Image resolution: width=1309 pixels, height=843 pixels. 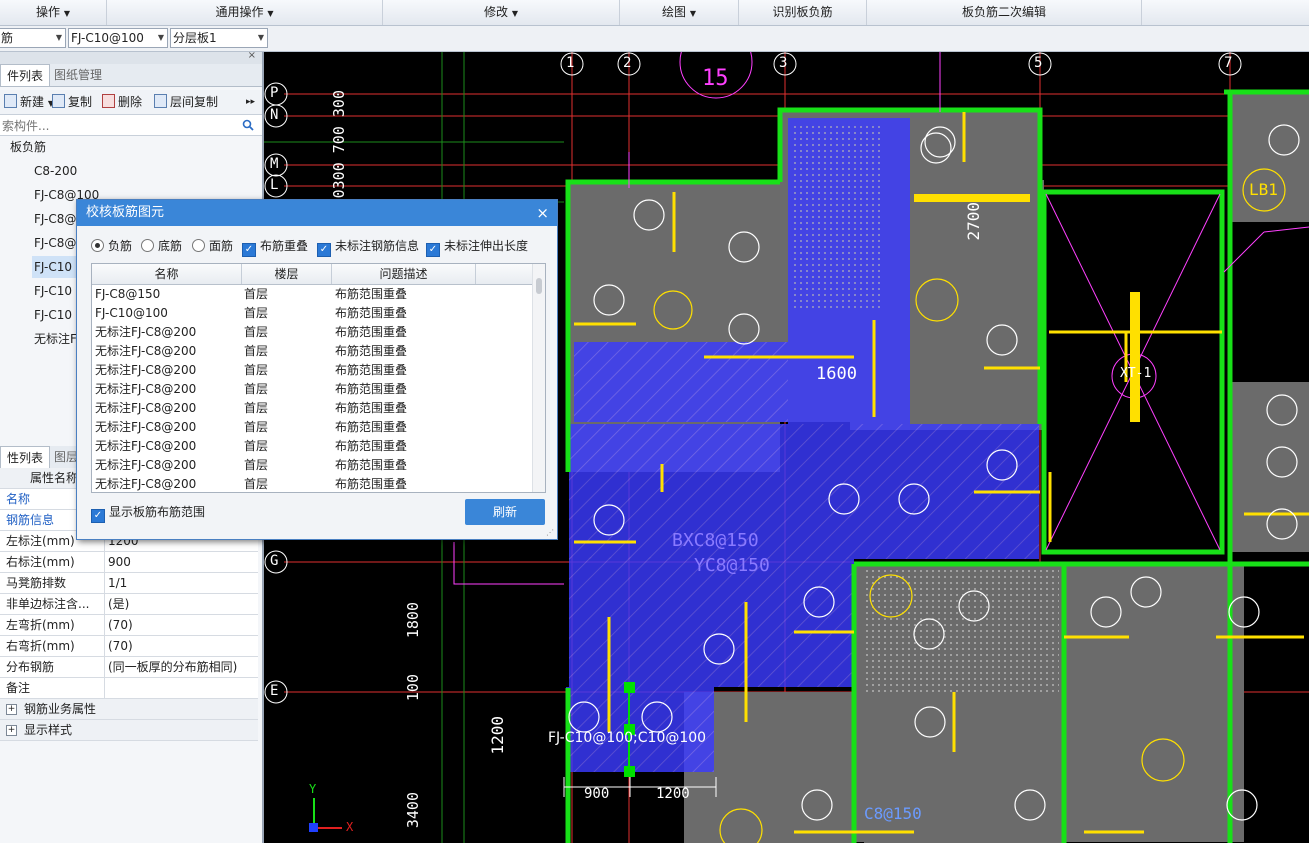 I want to click on property-row: 非单边标注含... (是), so click(x=129, y=604).